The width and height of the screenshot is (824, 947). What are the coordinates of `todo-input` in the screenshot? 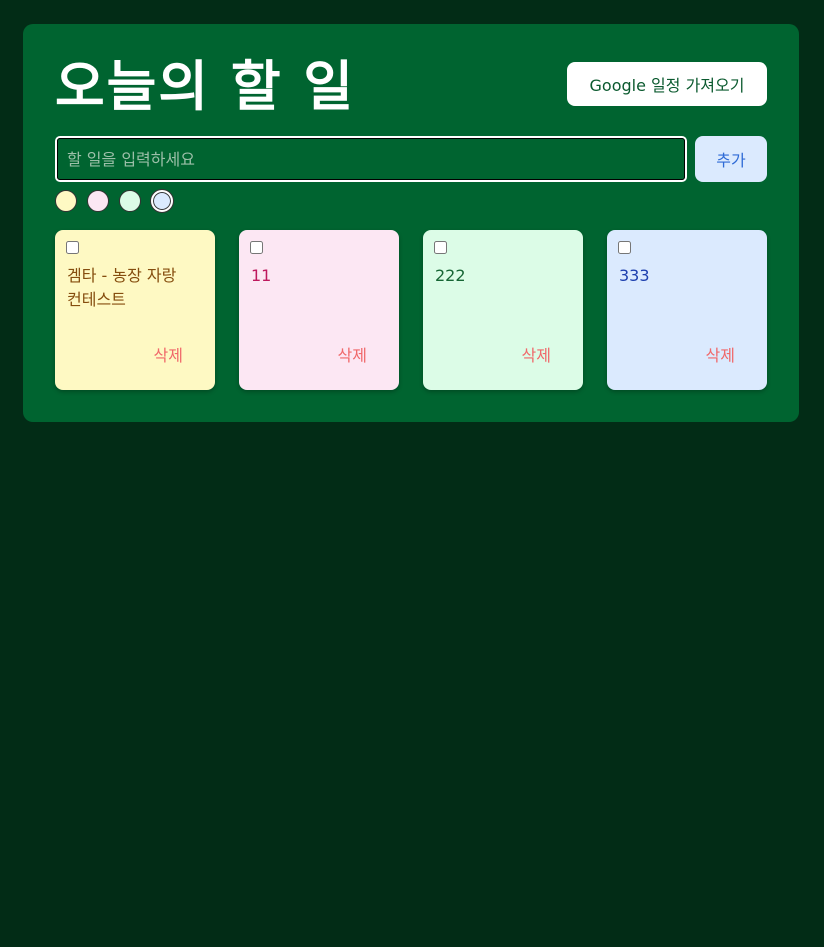 It's located at (371, 159).